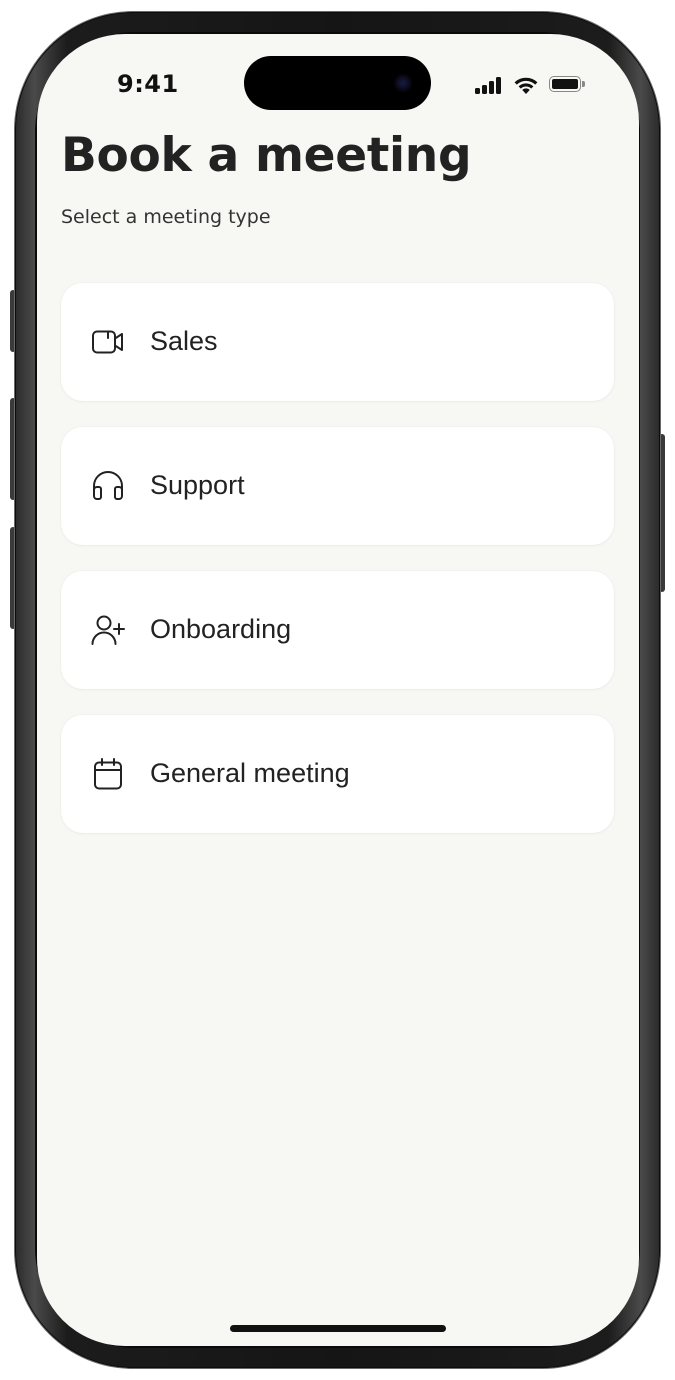 The height and width of the screenshot is (1380, 675). I want to click on wifi-icon, so click(526, 85).